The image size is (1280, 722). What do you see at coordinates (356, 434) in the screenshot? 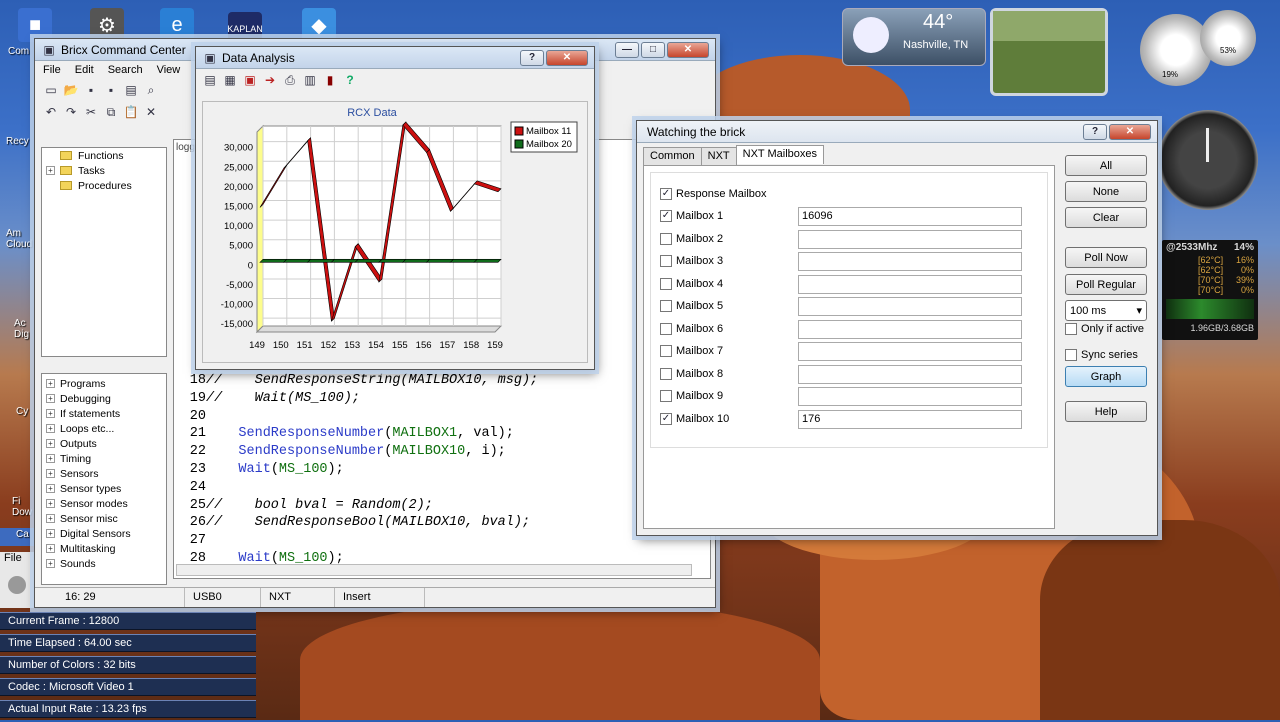
I see `code-line: 21 SendResponseNumber(MAILBOX1, val);` at bounding box center [356, 434].